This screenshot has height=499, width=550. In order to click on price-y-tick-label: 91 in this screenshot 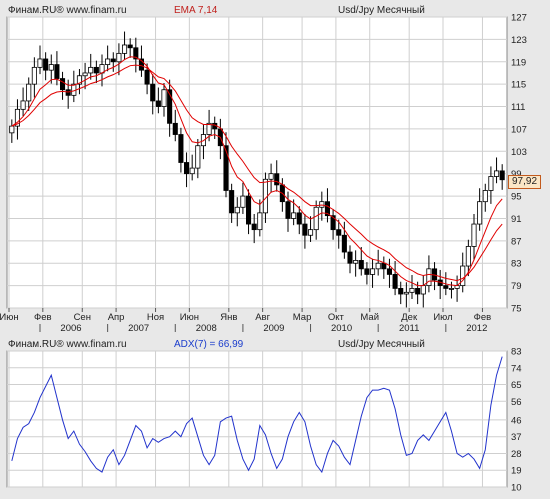, I will do `click(516, 219)`.